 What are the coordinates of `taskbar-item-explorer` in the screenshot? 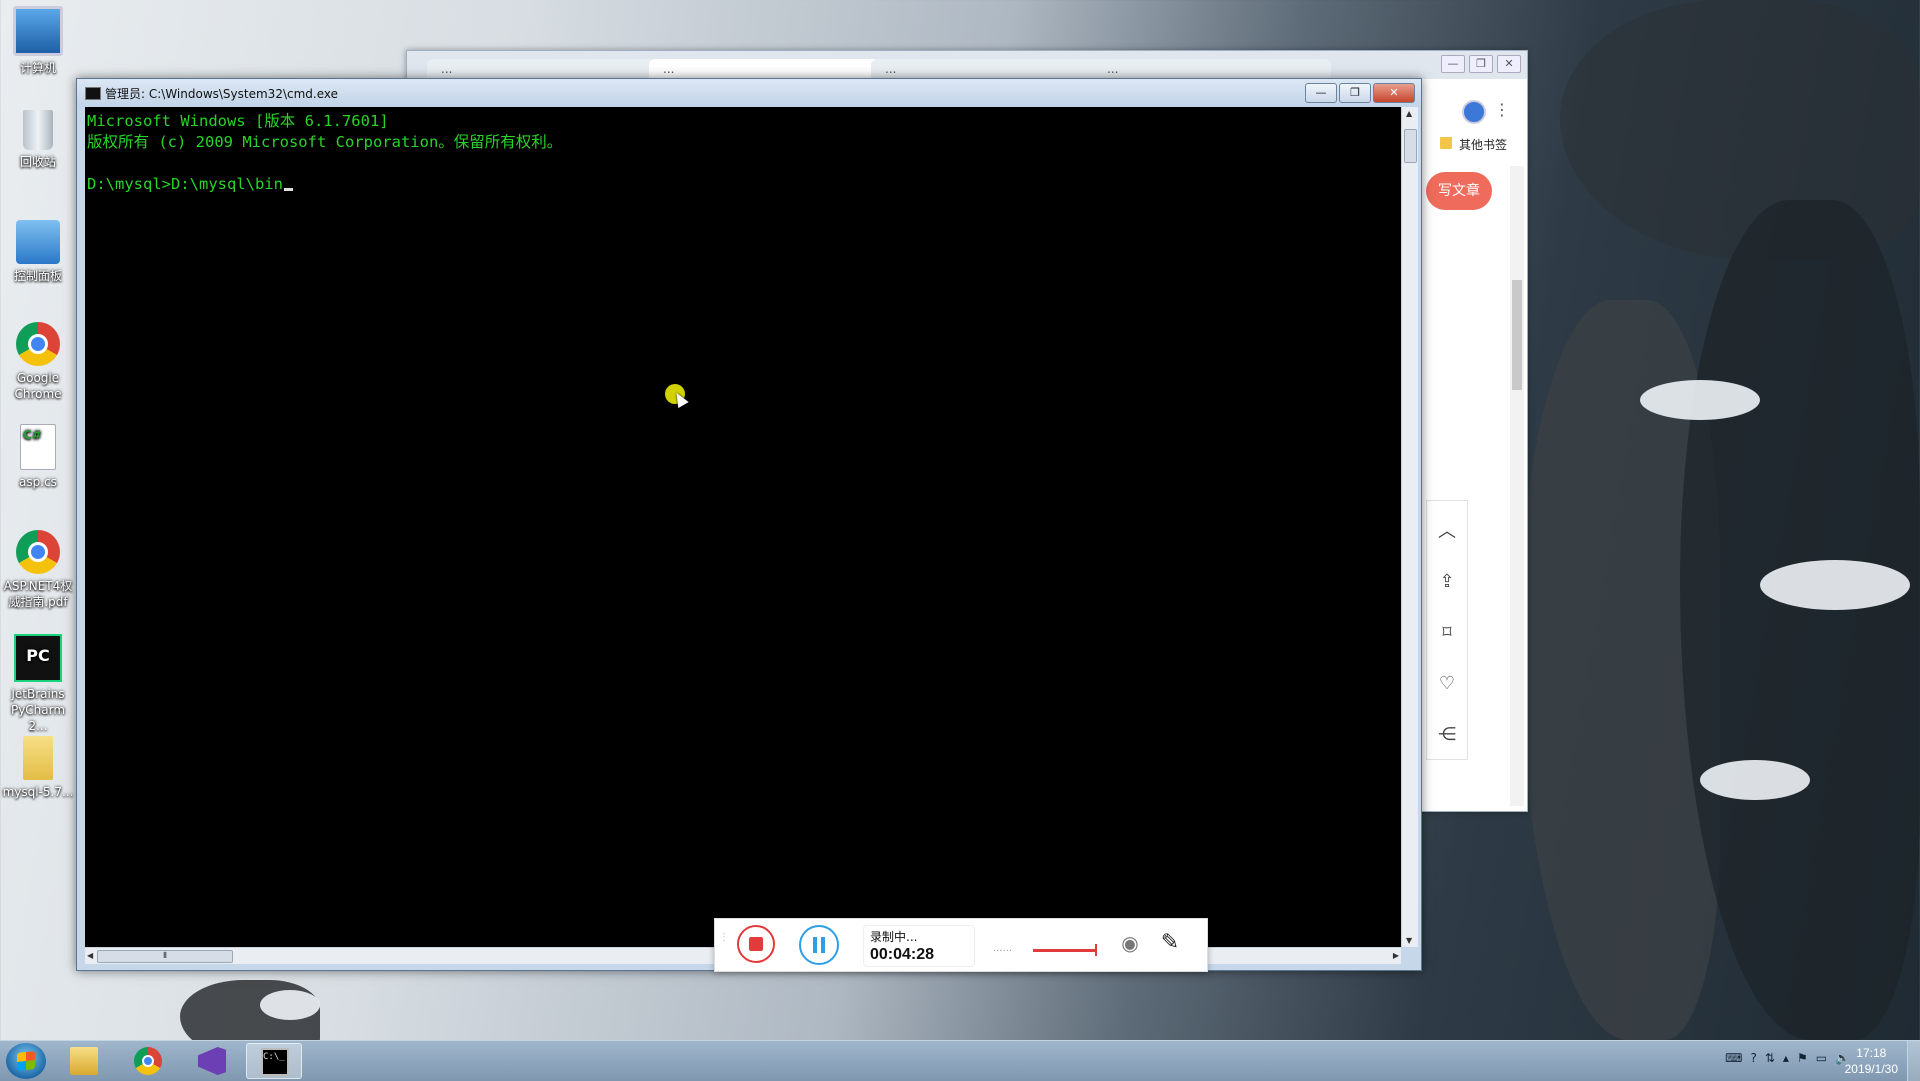 It's located at (84, 1061).